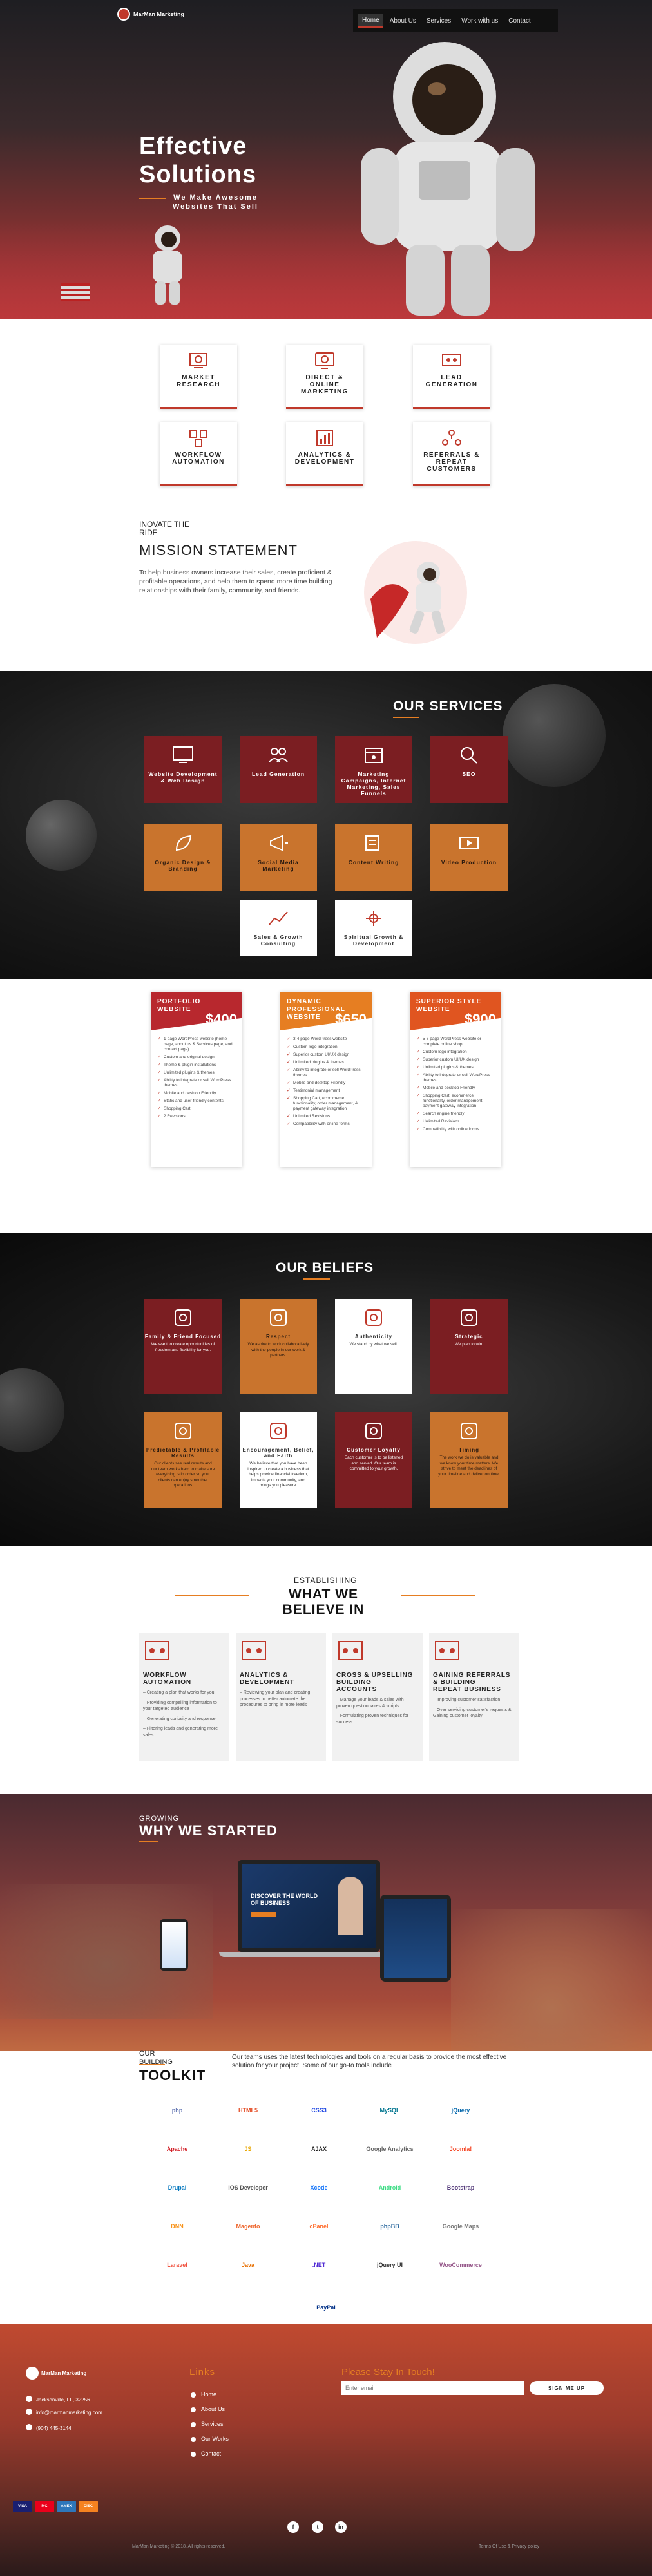  I want to click on tool-logo-magento: Magento, so click(248, 2227).